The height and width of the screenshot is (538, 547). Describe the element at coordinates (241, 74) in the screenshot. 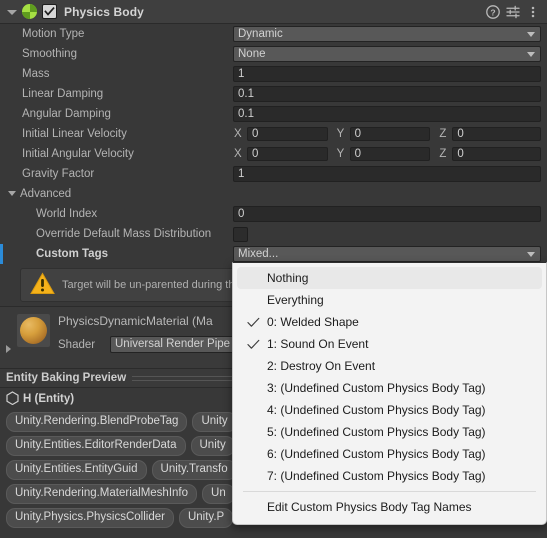

I see `mass-value: 1` at that location.